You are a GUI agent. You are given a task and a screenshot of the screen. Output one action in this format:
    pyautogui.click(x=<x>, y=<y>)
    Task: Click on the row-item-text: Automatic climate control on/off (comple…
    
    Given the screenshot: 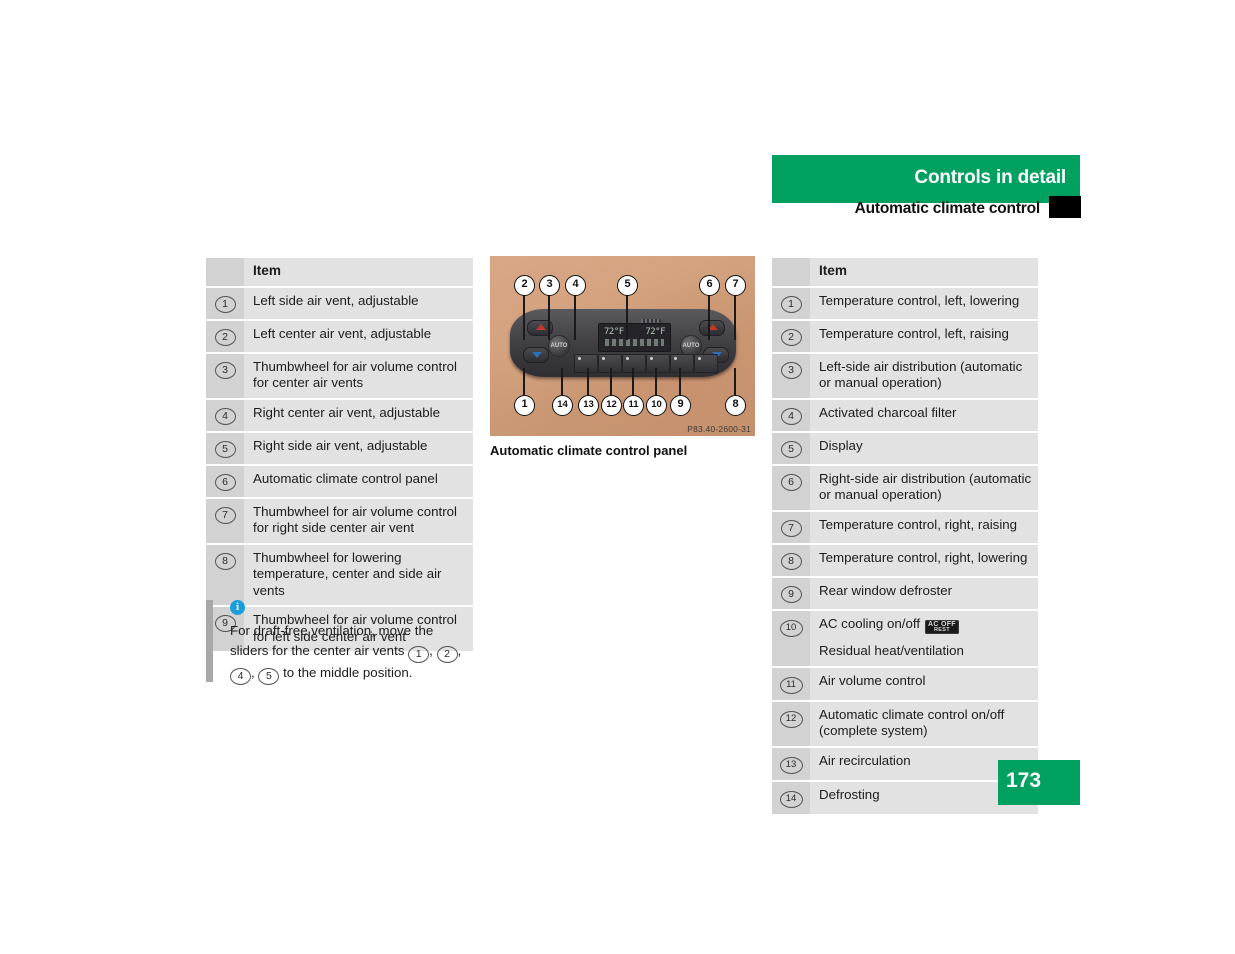 What is the action you would take?
    pyautogui.click(x=912, y=722)
    